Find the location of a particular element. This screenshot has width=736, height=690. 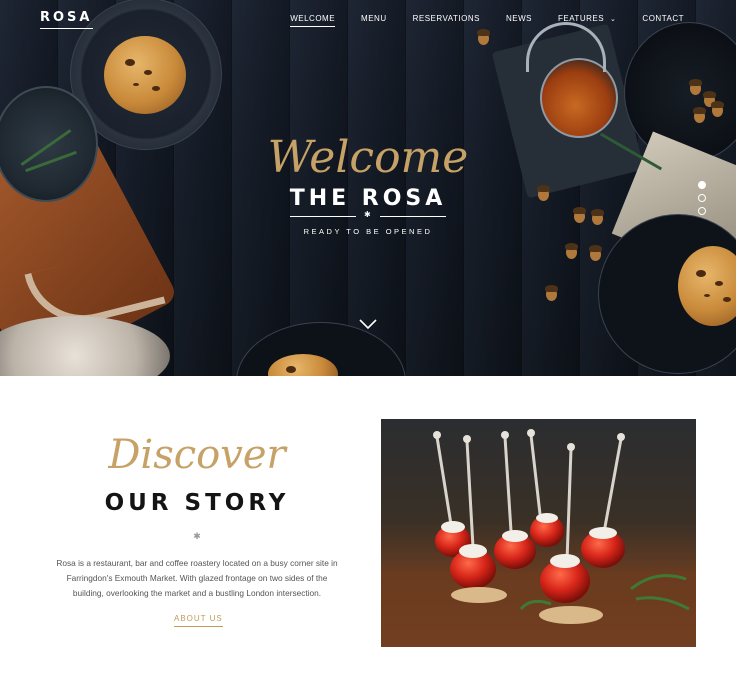

story-script-title: Discover is located at coordinates (197, 455).